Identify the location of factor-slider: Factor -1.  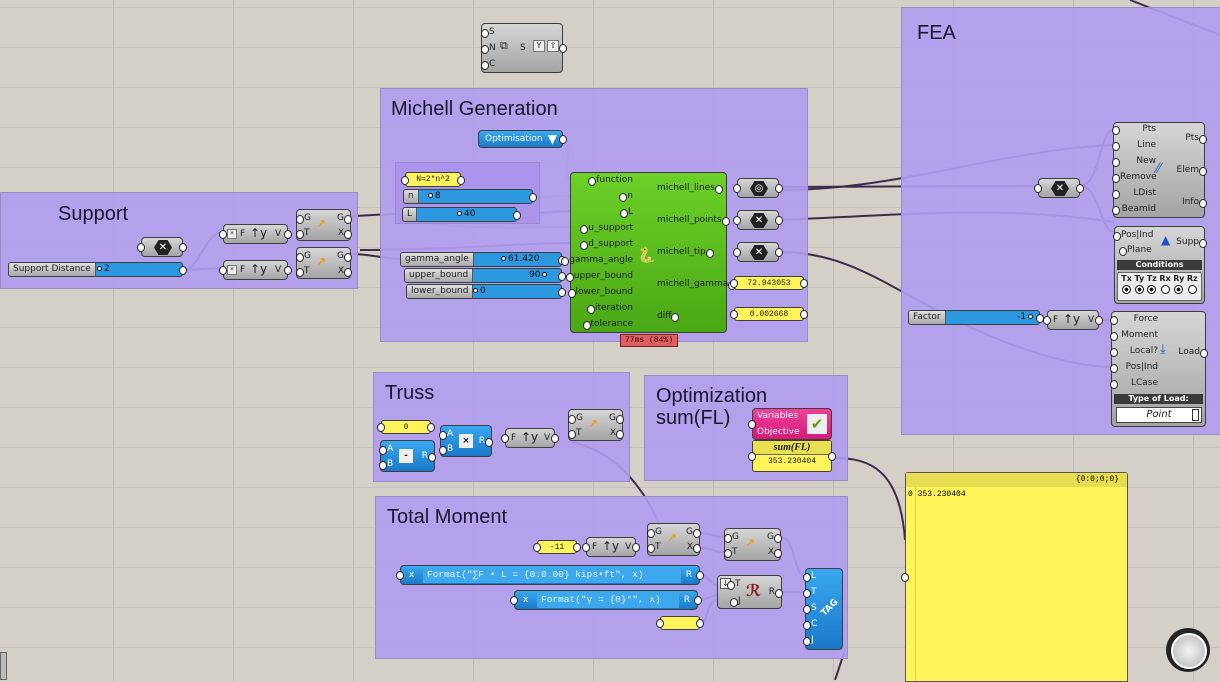
(976, 317).